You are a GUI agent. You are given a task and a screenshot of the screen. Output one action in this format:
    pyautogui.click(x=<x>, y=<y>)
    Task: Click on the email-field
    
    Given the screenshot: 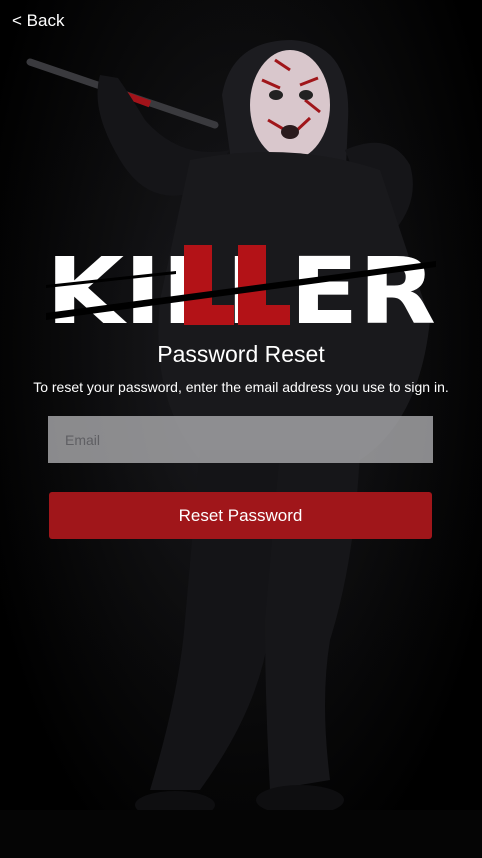 What is the action you would take?
    pyautogui.click(x=240, y=439)
    